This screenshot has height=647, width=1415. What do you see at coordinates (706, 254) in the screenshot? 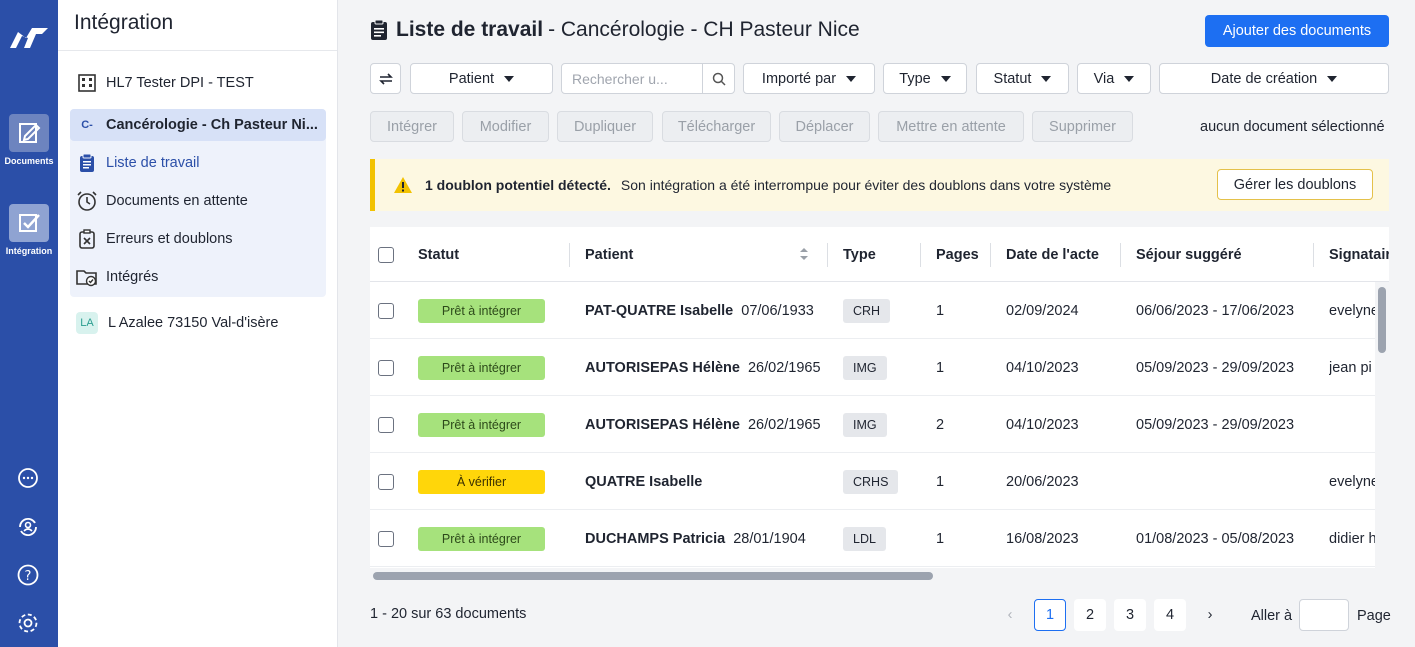
I see `column-header-patient: Patient` at bounding box center [706, 254].